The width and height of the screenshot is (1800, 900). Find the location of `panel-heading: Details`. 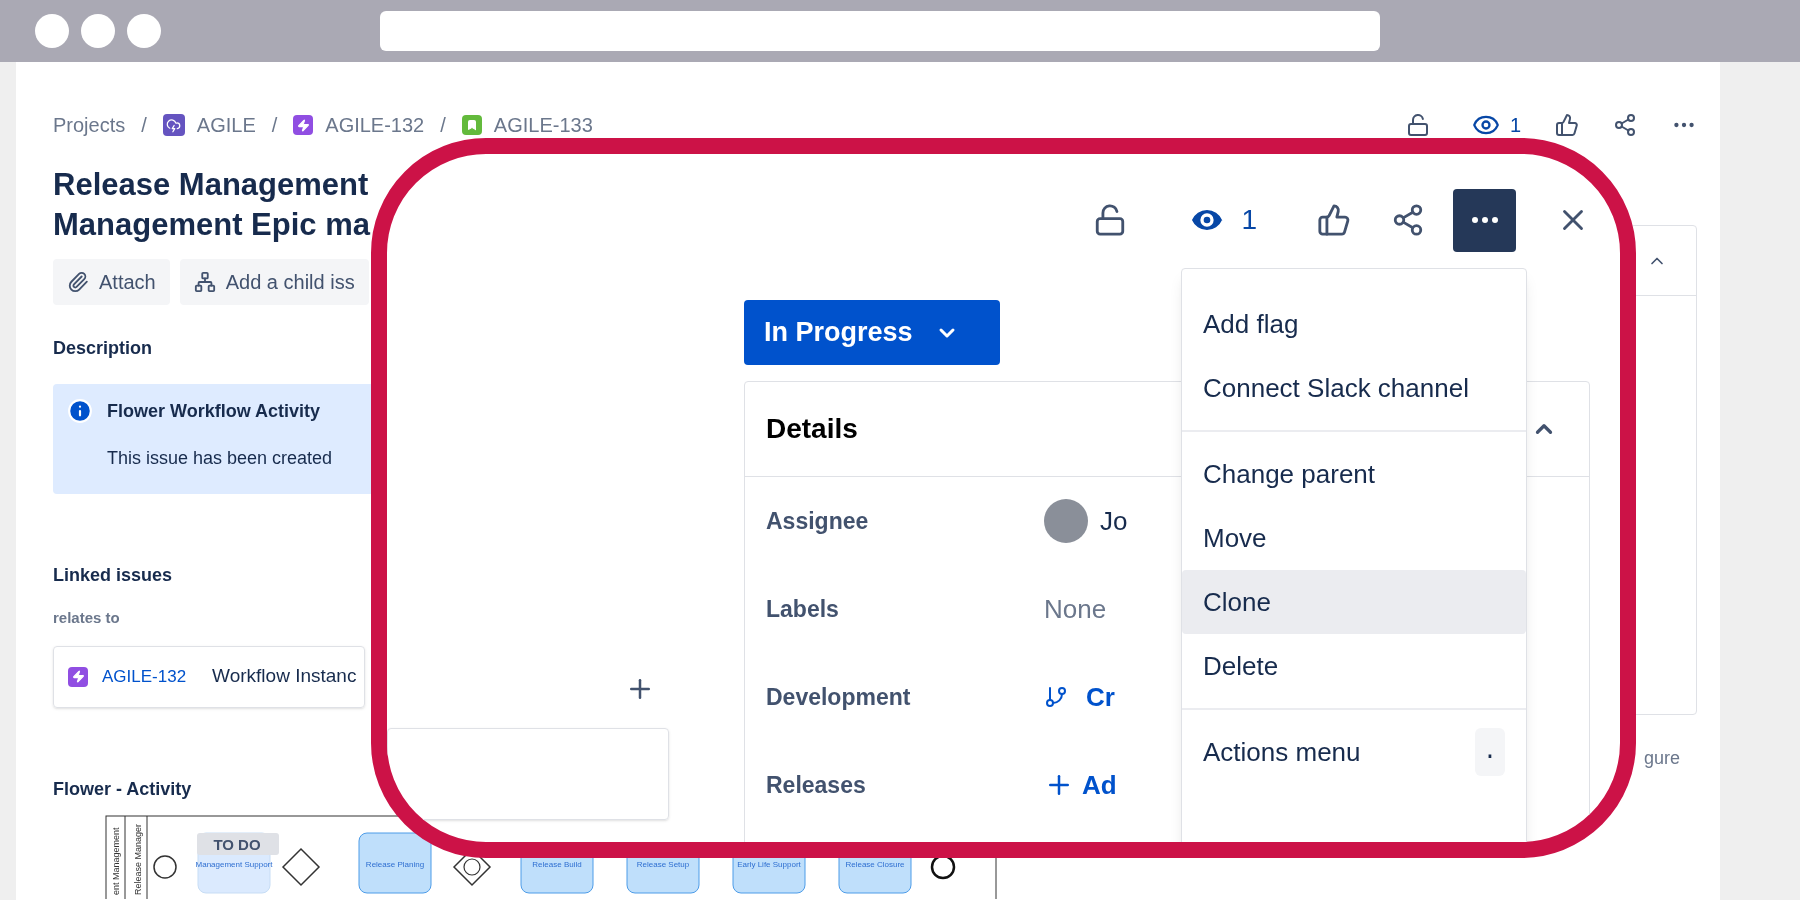

panel-heading: Details is located at coordinates (812, 429).